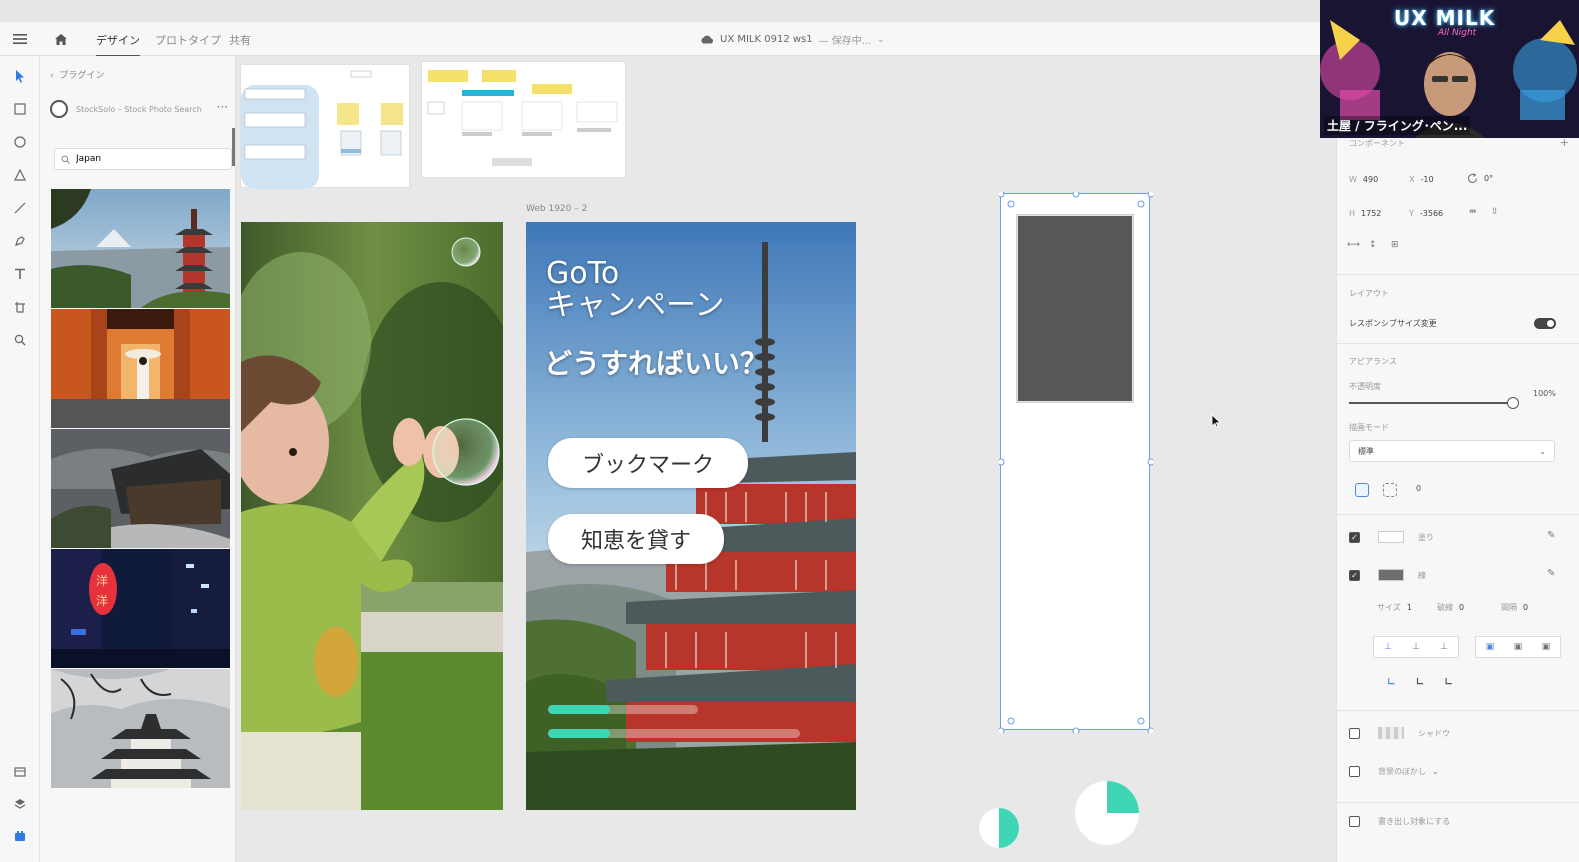 Image resolution: width=1579 pixels, height=862 pixels. Describe the element at coordinates (20, 340) in the screenshot. I see `zoom-tool-icon` at that location.